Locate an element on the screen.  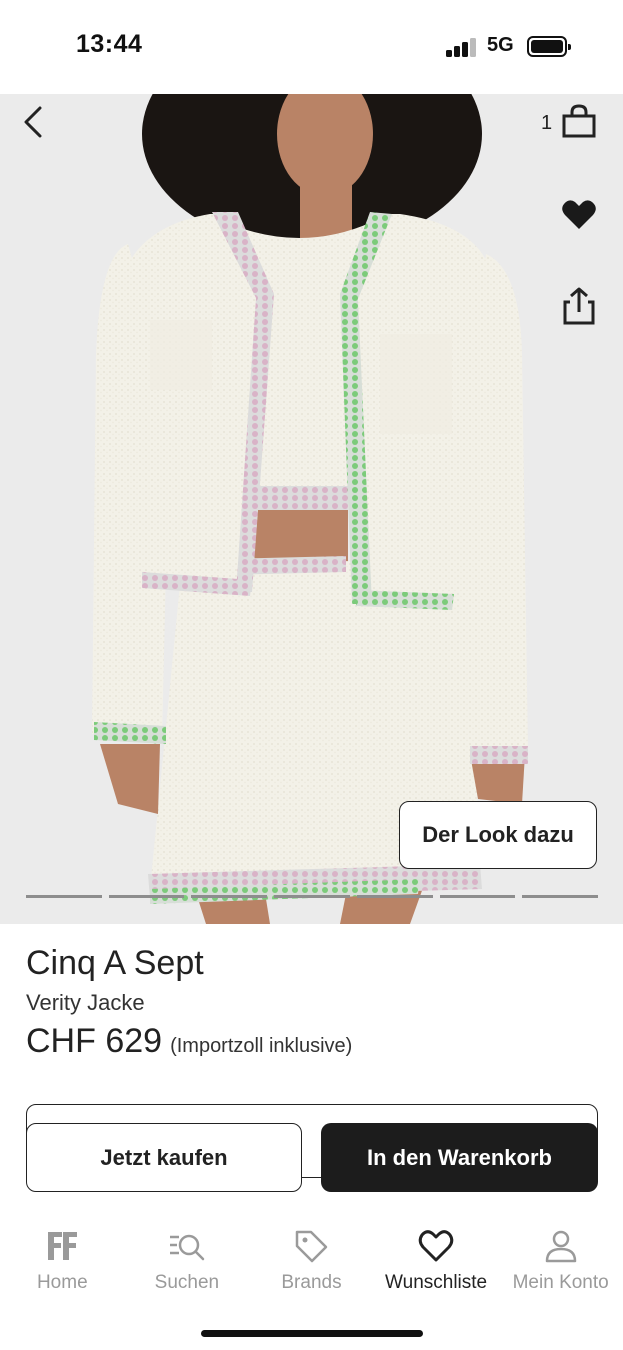
gallery-pager is located at coordinates (312, 897).